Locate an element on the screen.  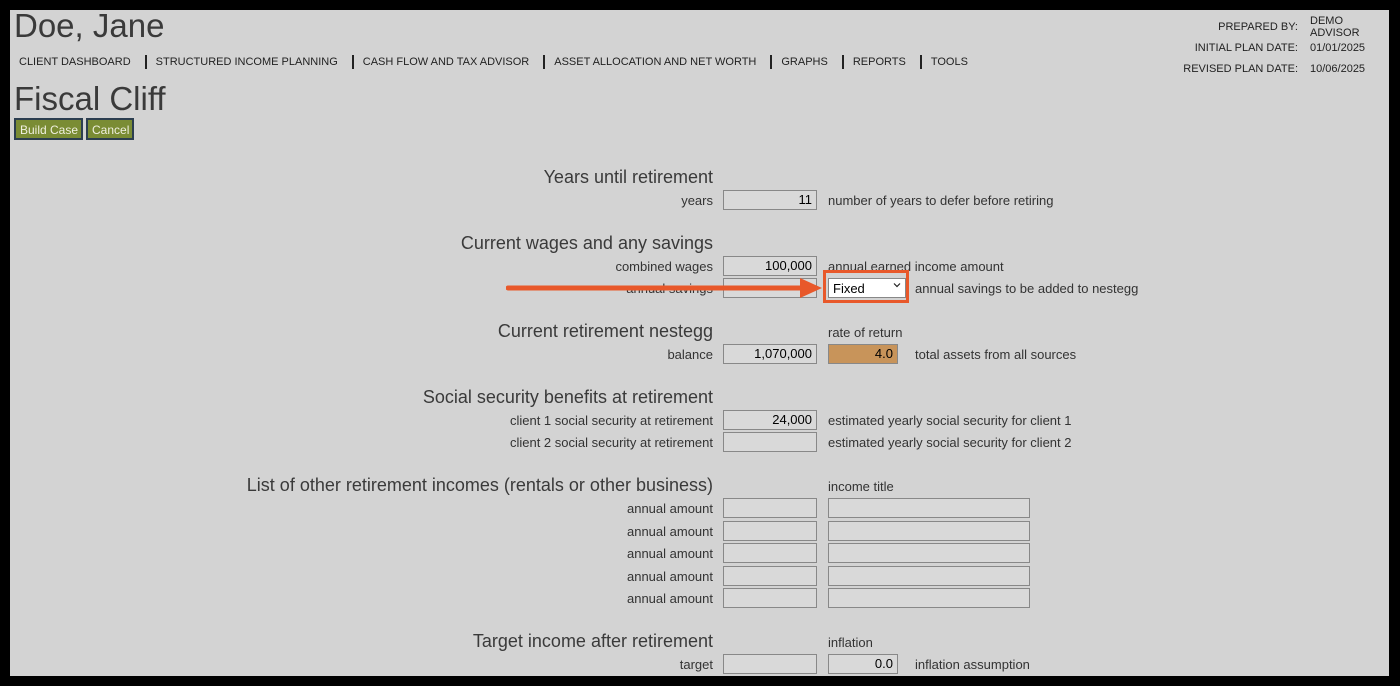
target-input is located at coordinates (770, 664).